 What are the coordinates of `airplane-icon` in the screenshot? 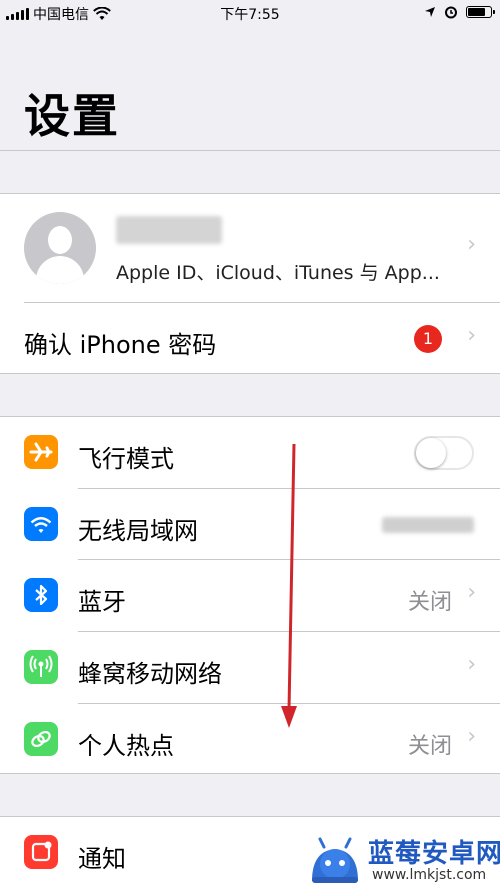 It's located at (41, 452).